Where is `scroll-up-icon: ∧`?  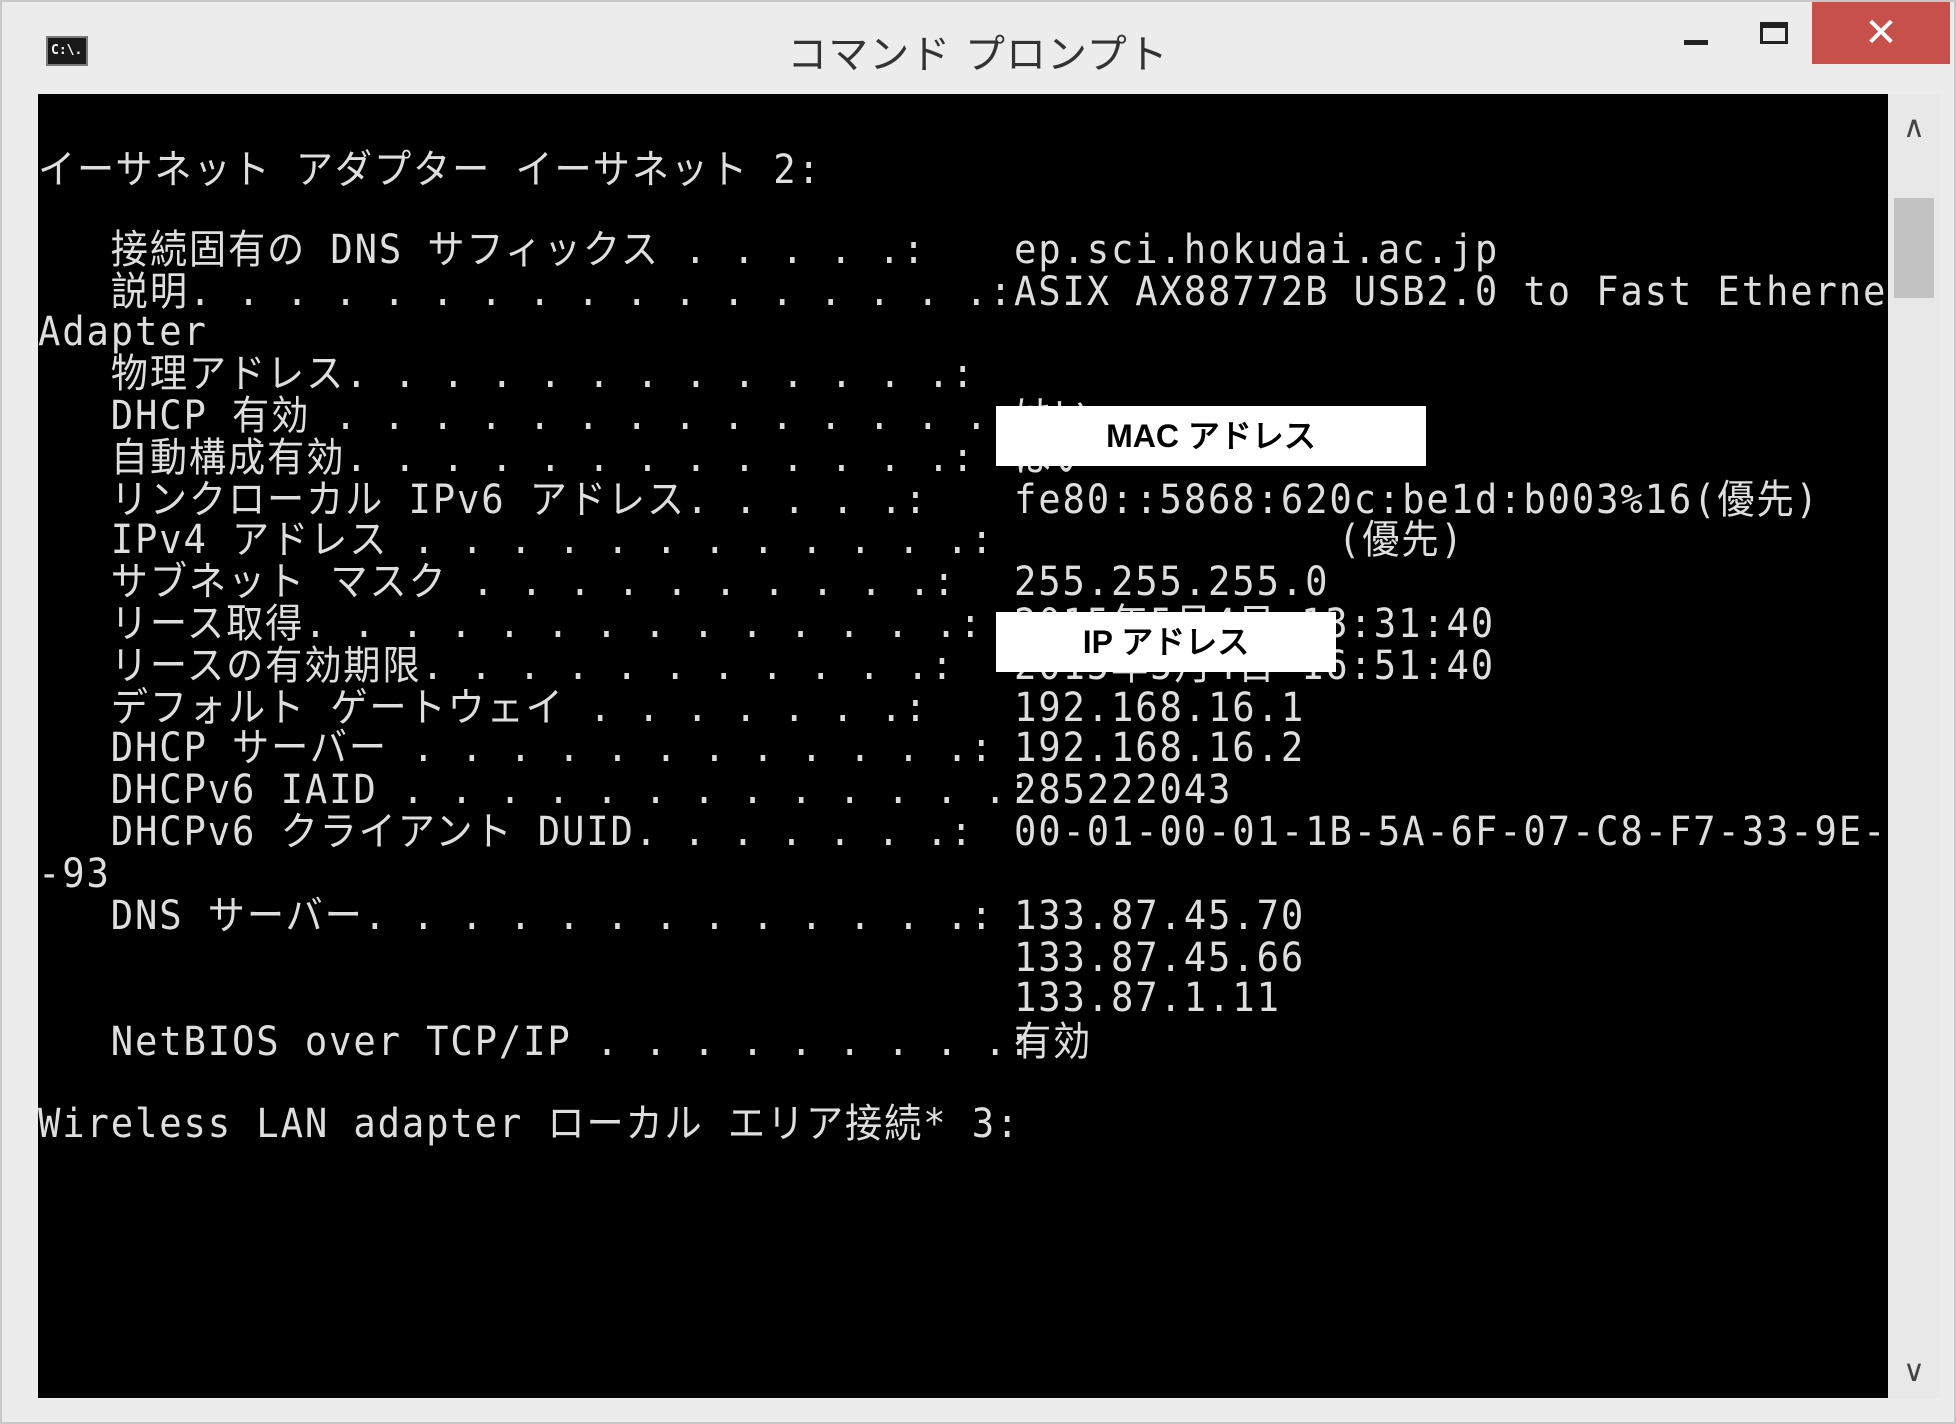
scroll-up-icon: ∧ is located at coordinates (1914, 128).